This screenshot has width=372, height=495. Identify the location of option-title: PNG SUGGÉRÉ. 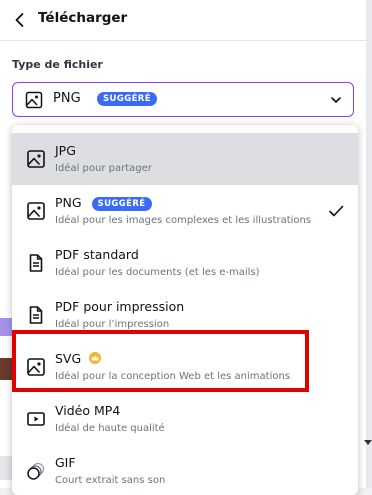
(103, 203).